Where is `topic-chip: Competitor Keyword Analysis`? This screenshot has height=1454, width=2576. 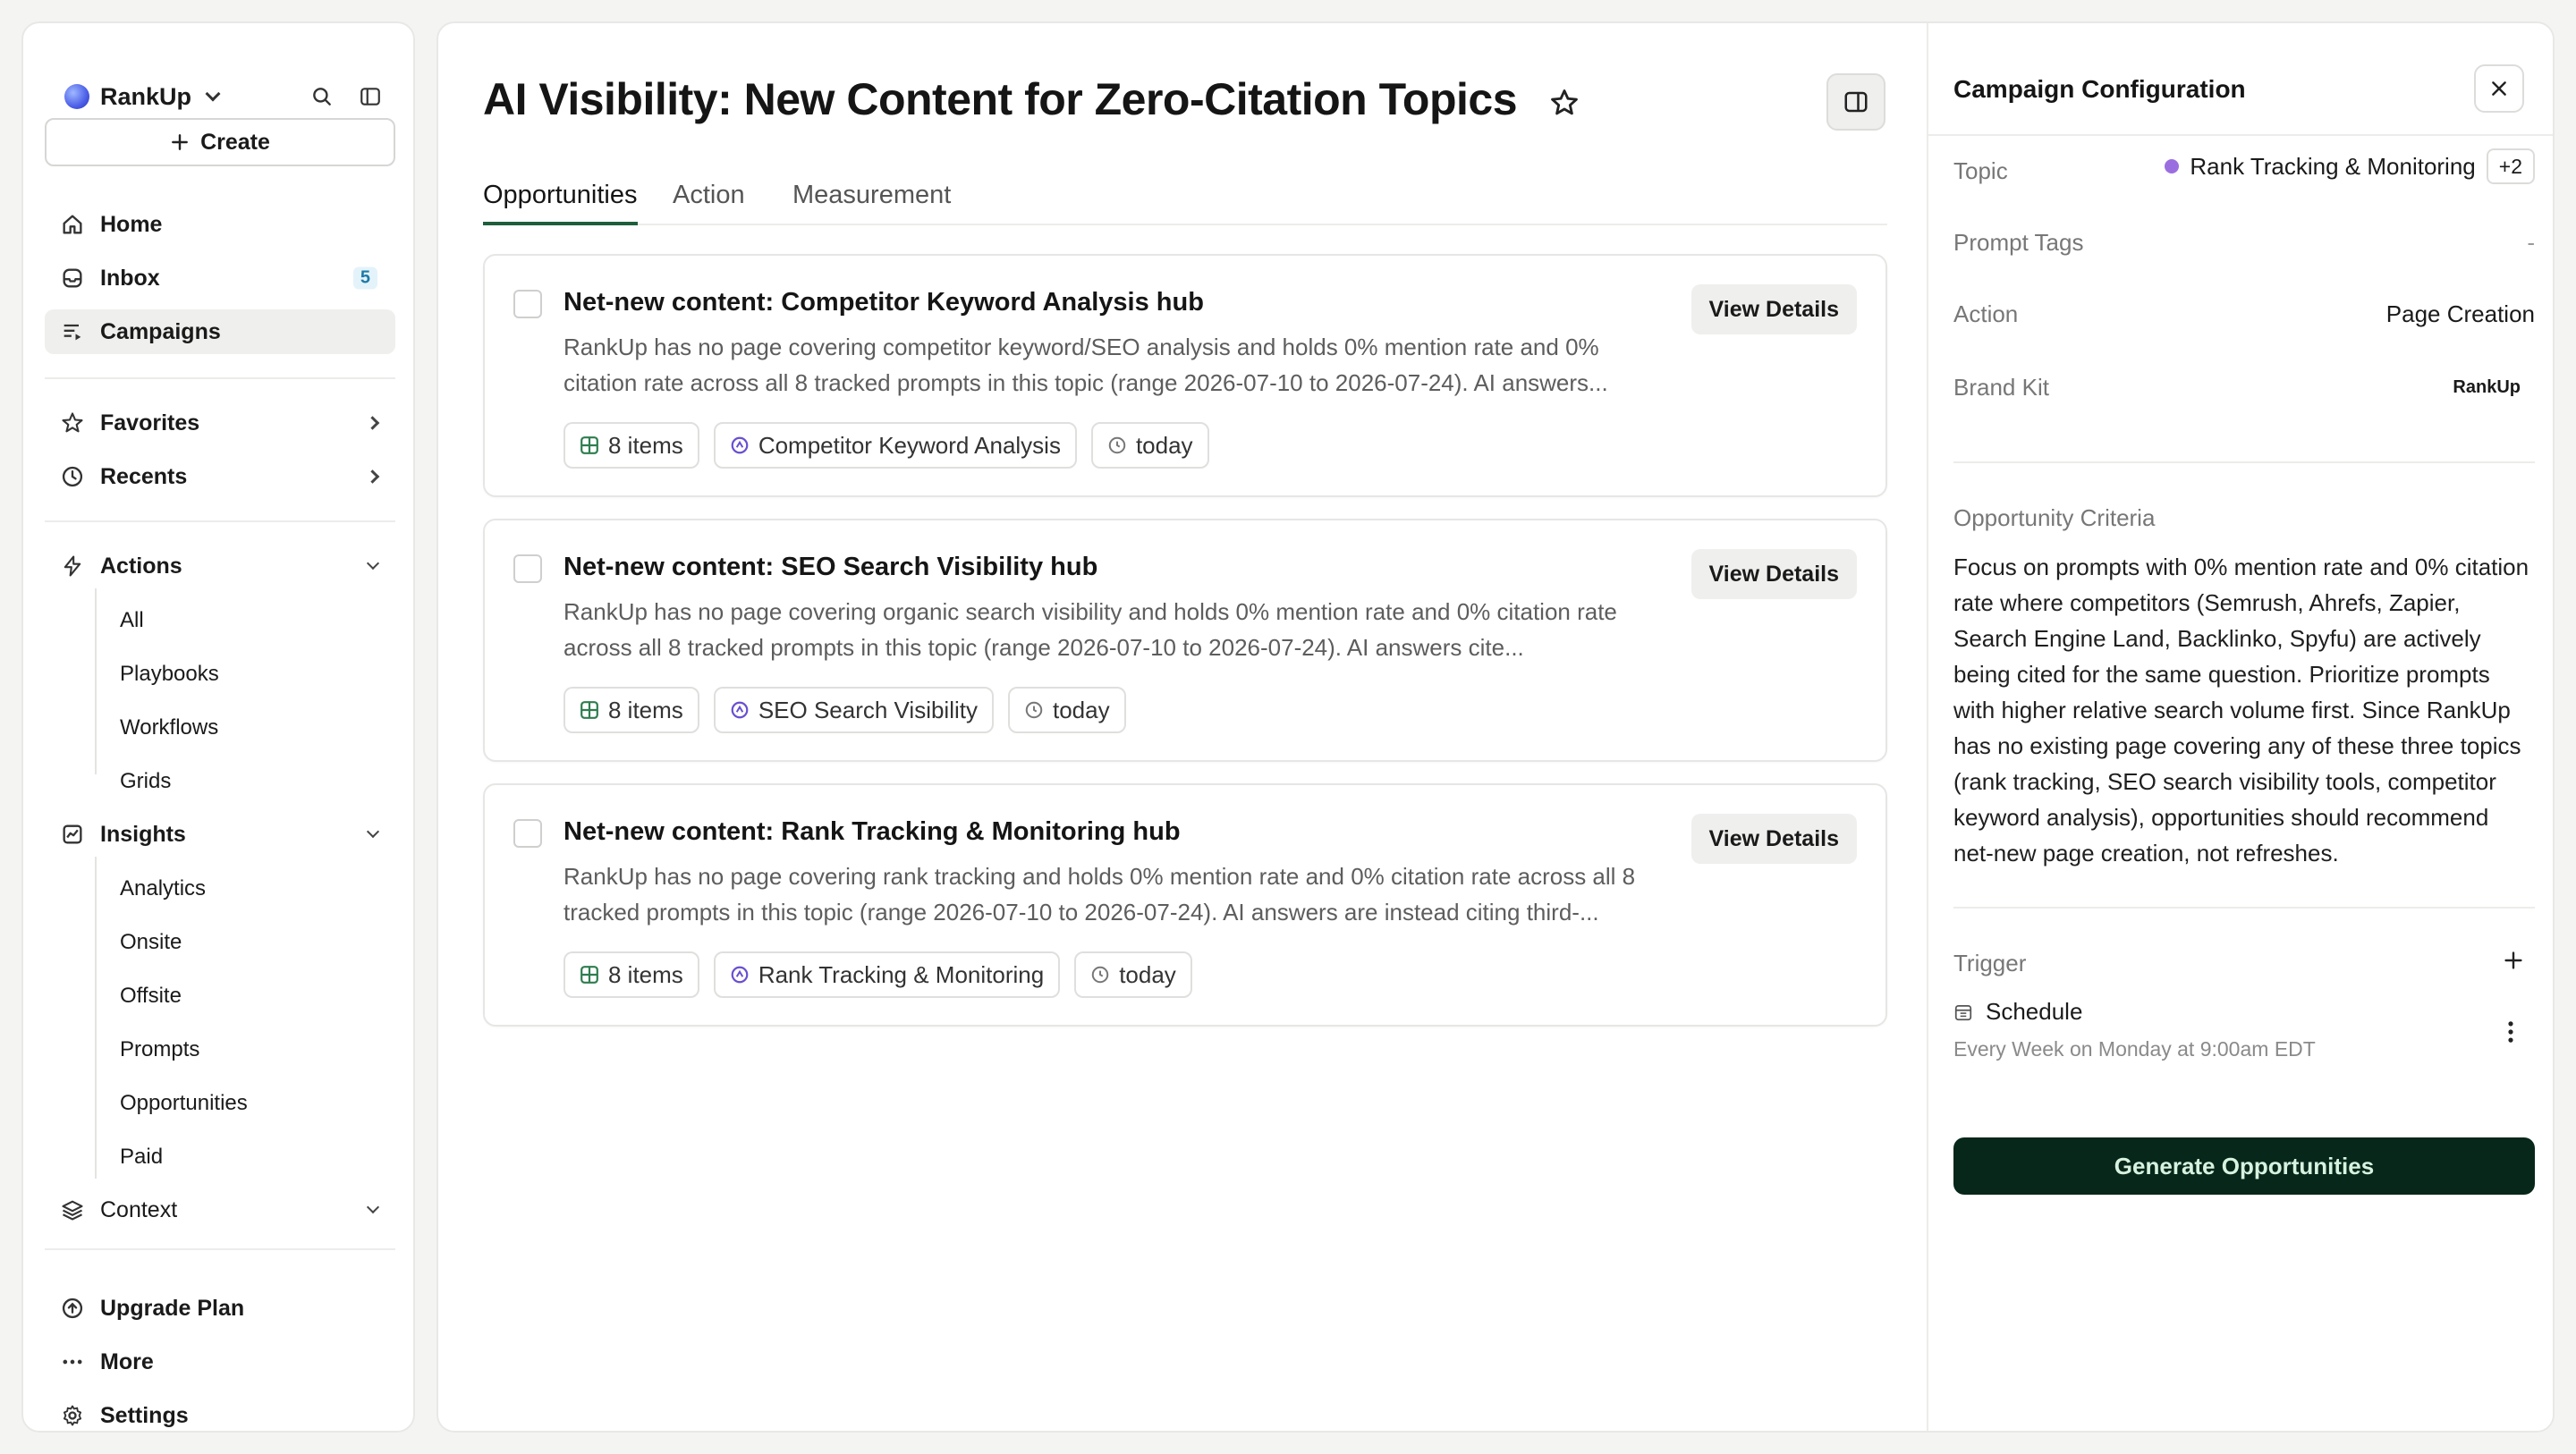 topic-chip: Competitor Keyword Analysis is located at coordinates (895, 445).